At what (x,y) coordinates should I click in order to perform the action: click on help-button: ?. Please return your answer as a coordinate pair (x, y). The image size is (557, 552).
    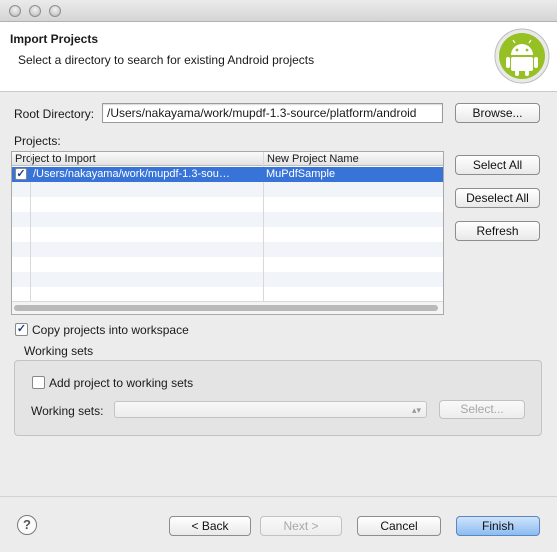
    Looking at the image, I should click on (27, 525).